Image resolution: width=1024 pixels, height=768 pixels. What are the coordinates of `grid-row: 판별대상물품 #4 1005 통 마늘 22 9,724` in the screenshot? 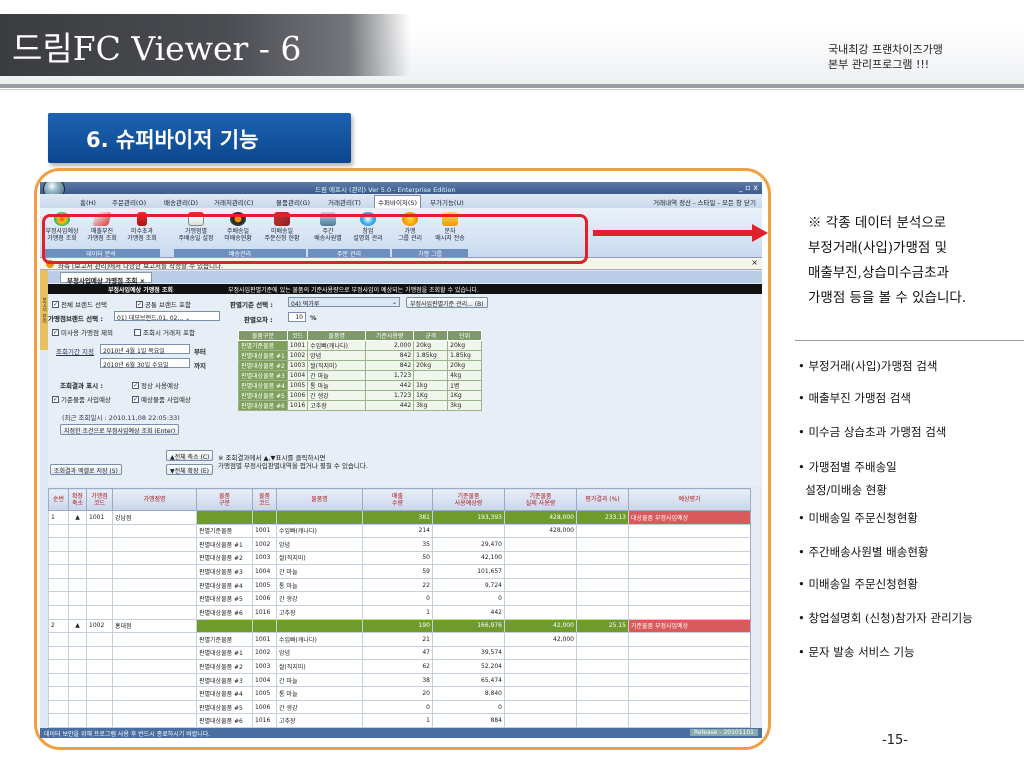 It's located at (399, 585).